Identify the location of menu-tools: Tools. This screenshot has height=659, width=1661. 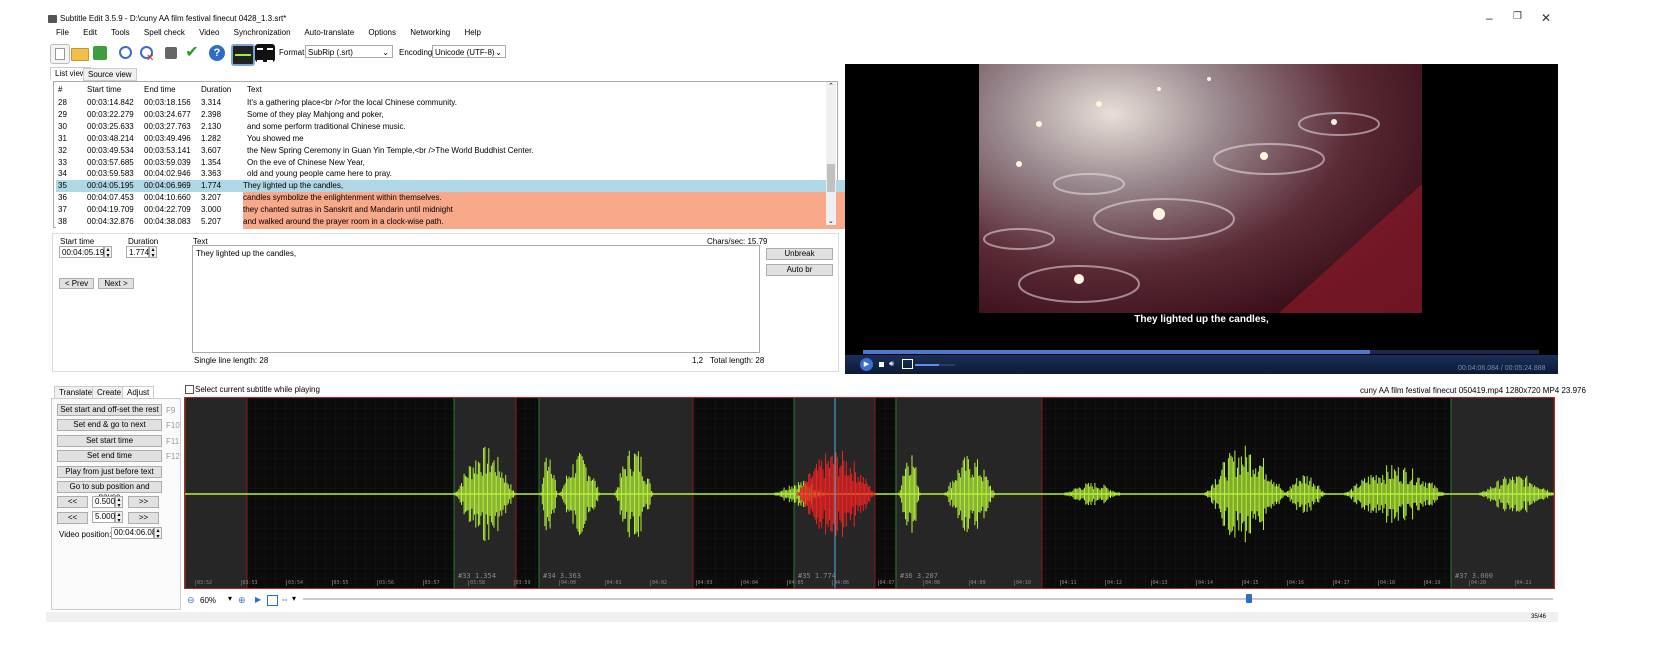
(120, 32).